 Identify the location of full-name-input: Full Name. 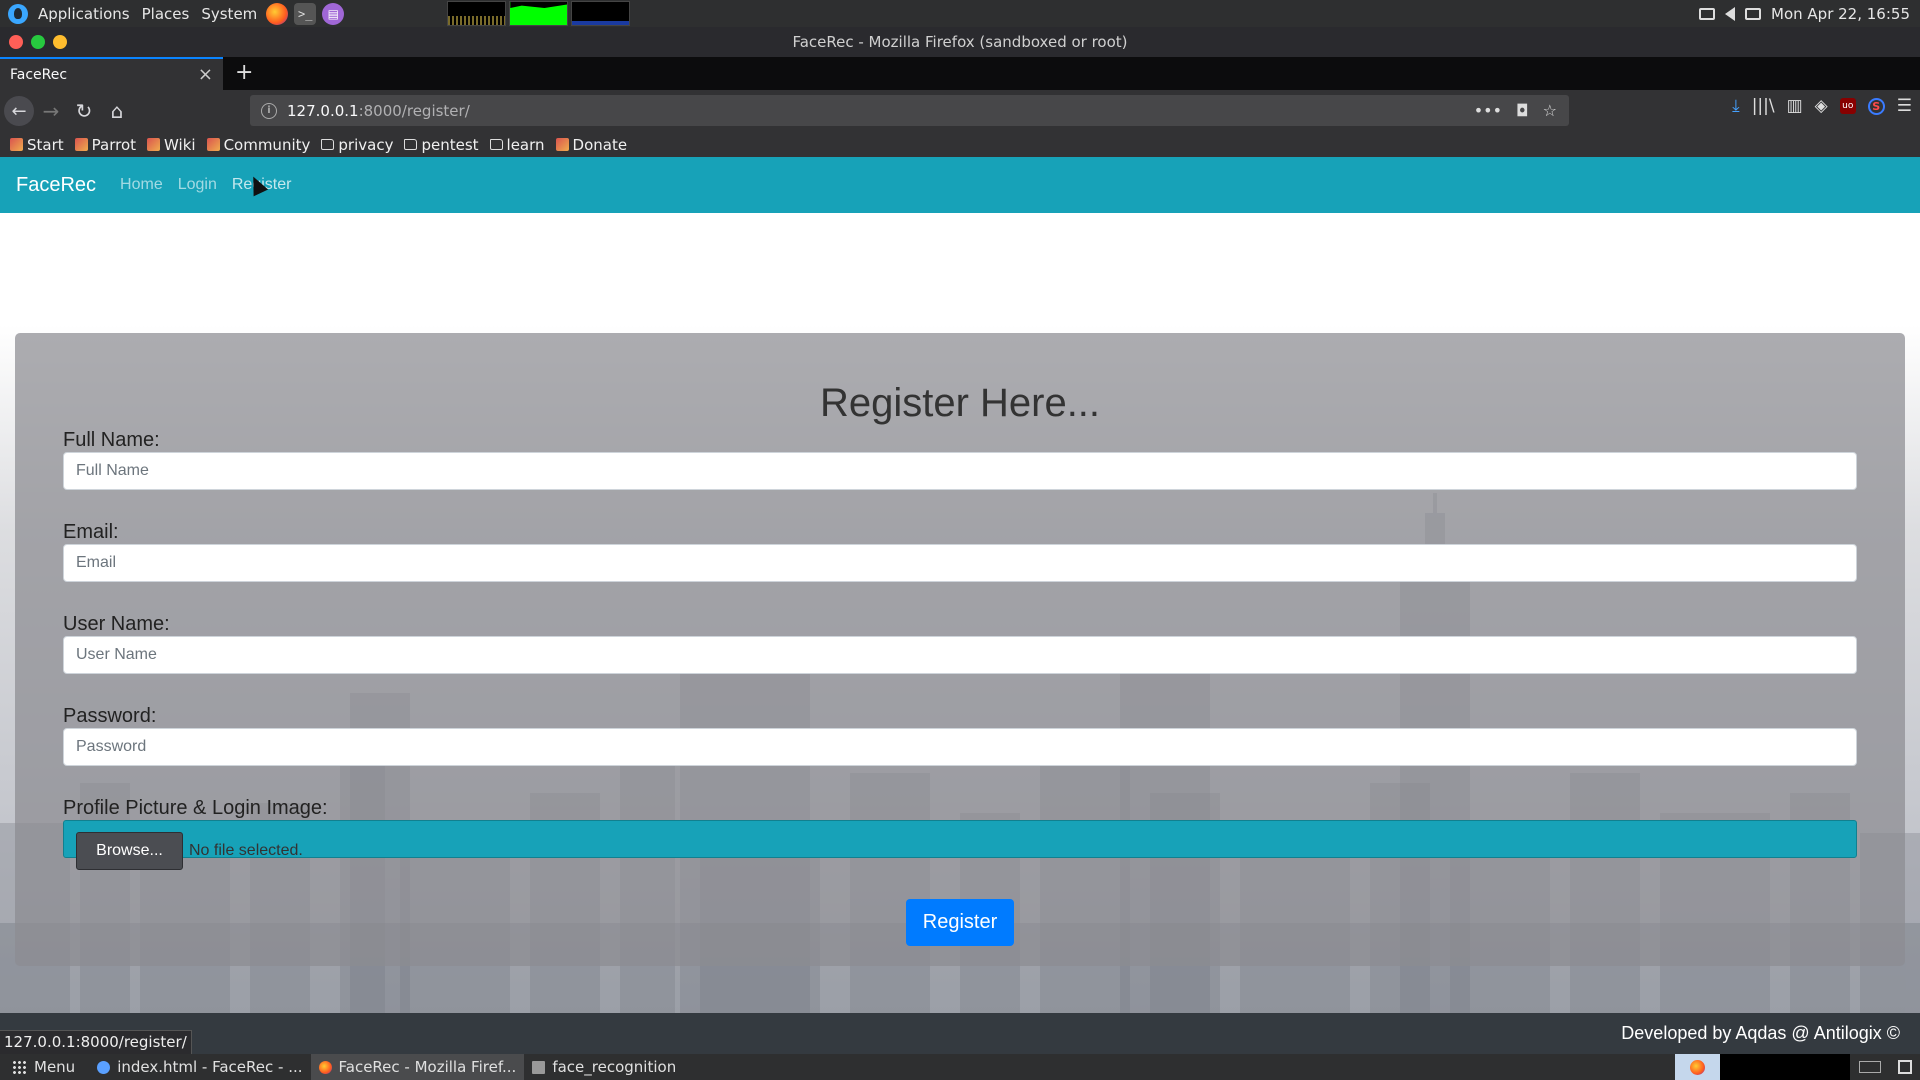
(960, 471).